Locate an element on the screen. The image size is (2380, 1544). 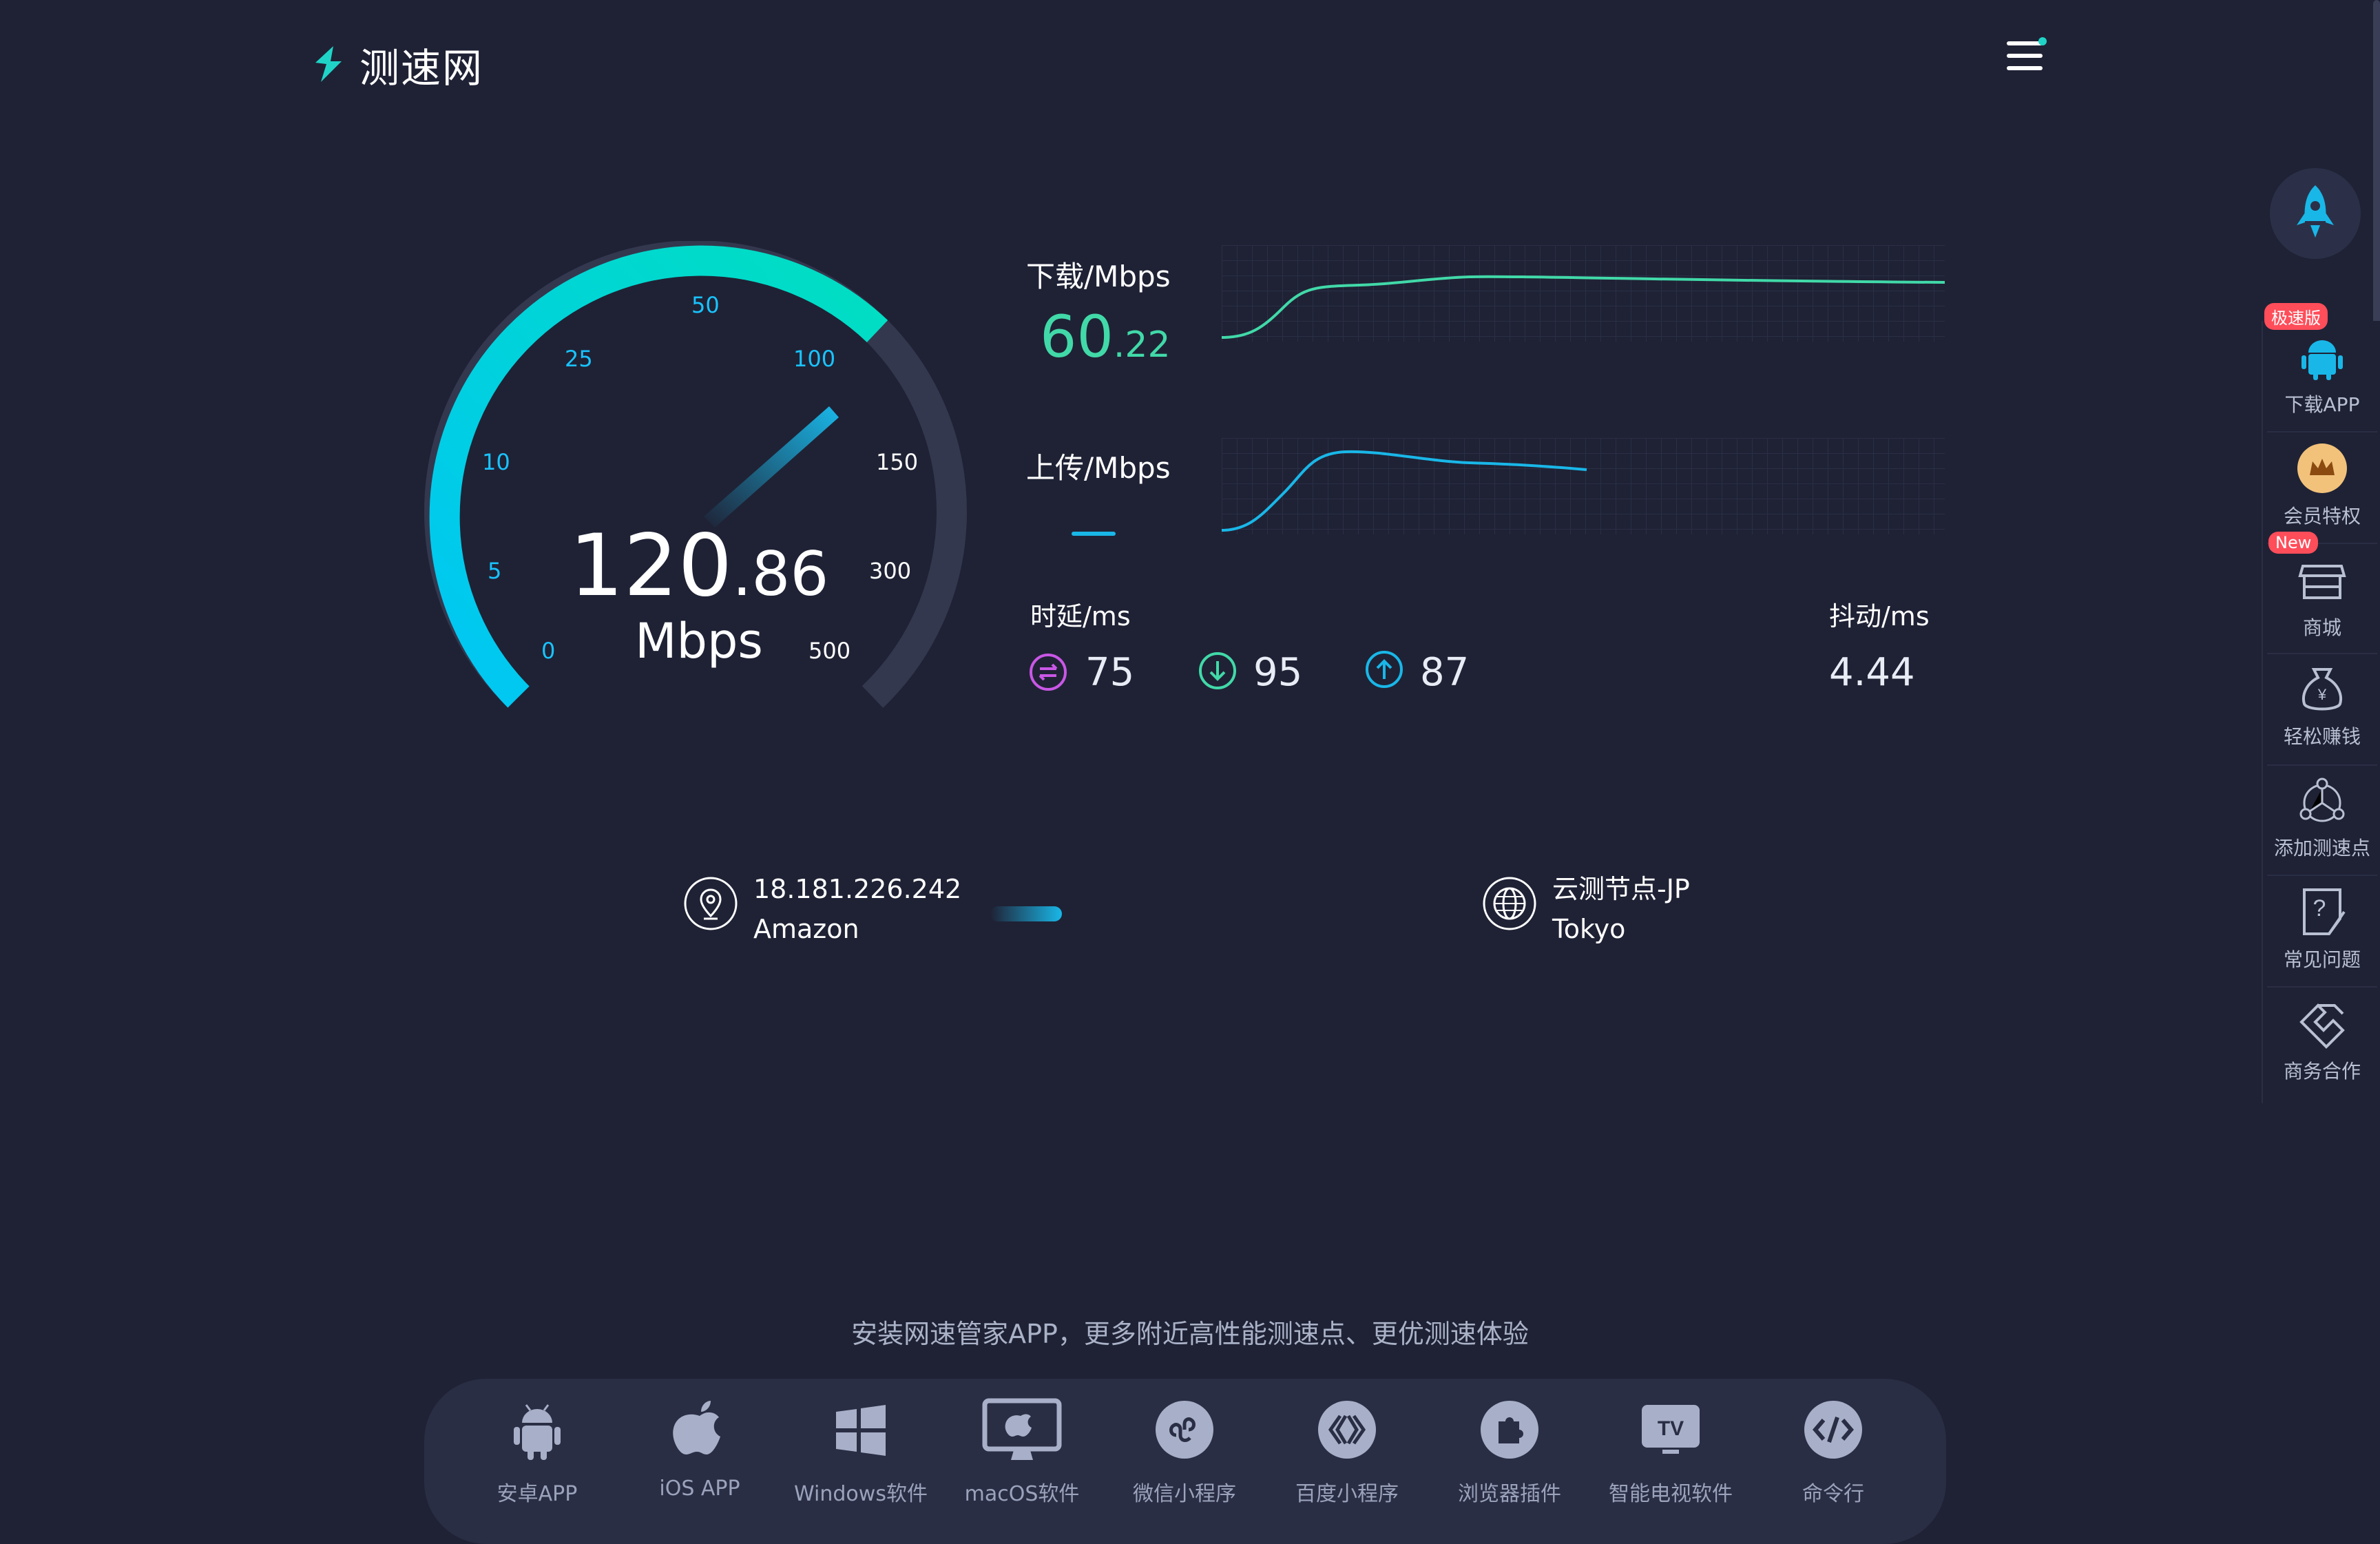
dock-label: macOS软件 is located at coordinates (1022, 1494).